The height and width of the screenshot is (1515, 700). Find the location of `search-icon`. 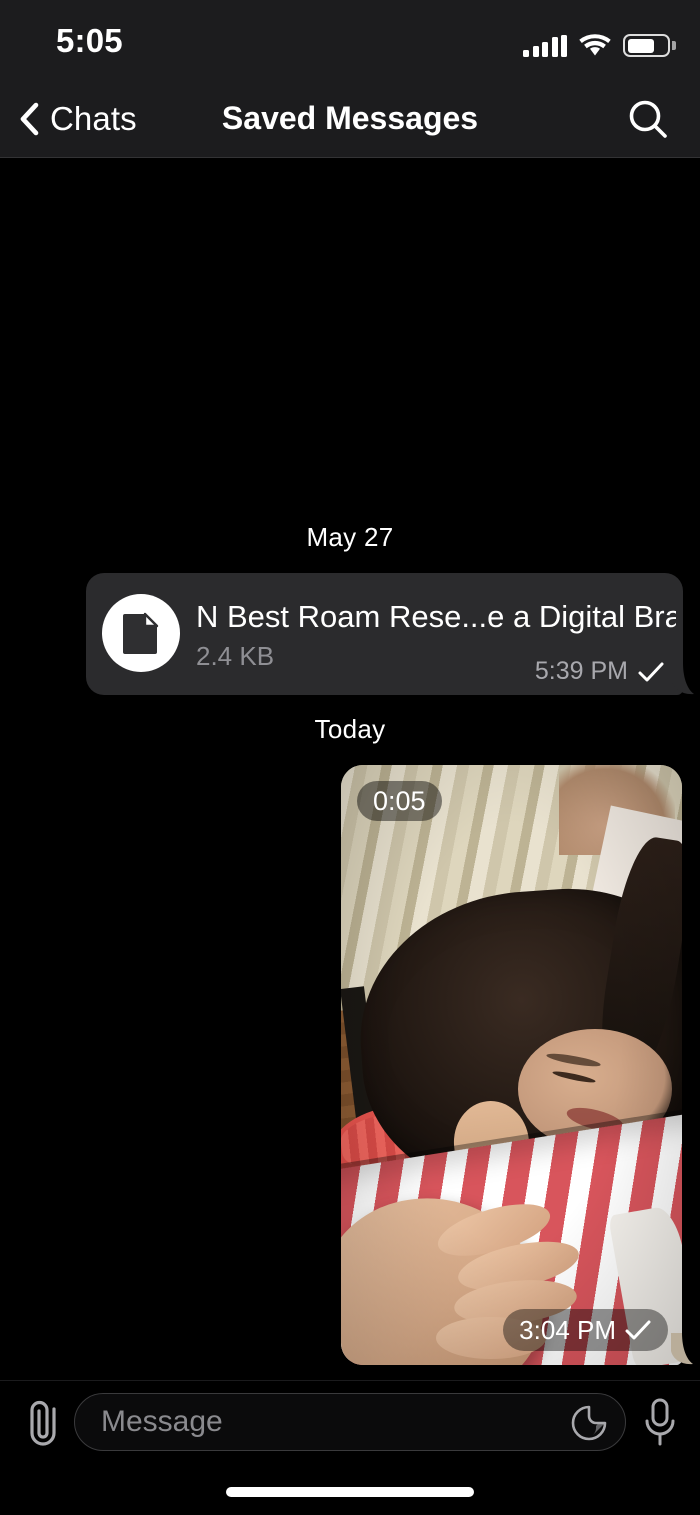

search-icon is located at coordinates (648, 119).